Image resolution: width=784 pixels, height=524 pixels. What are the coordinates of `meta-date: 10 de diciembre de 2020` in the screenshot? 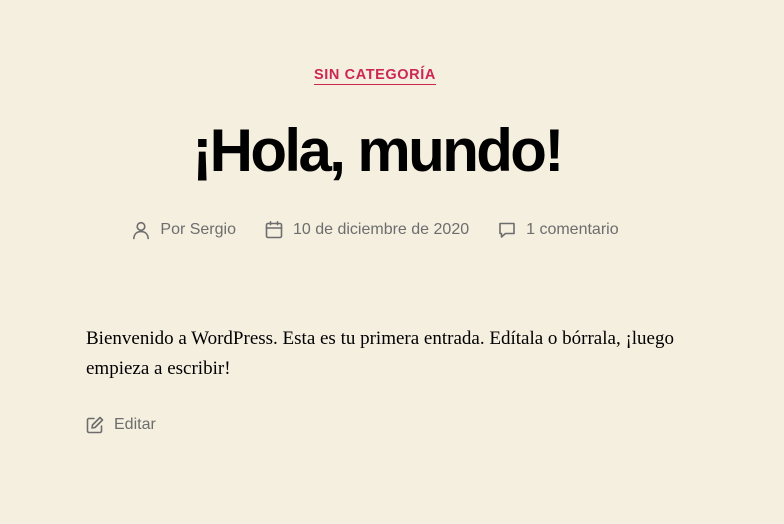 It's located at (366, 230).